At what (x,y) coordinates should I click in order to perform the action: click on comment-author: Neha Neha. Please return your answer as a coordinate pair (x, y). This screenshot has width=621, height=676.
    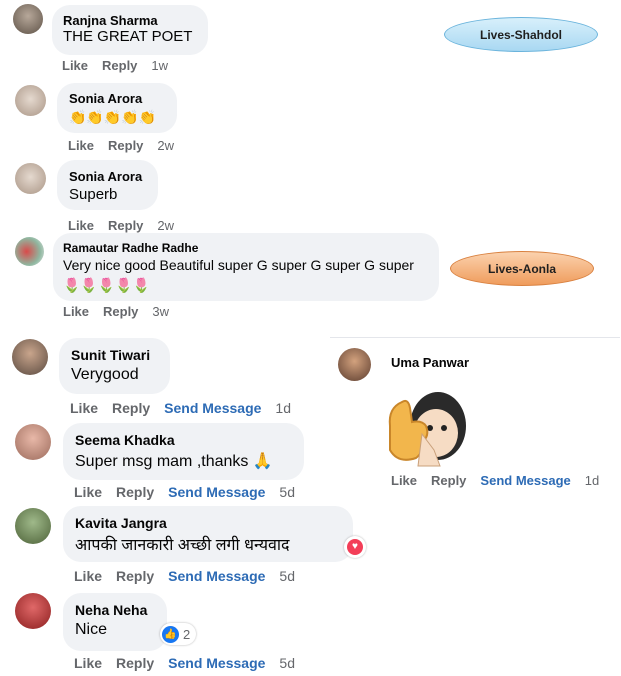
    Looking at the image, I should click on (111, 610).